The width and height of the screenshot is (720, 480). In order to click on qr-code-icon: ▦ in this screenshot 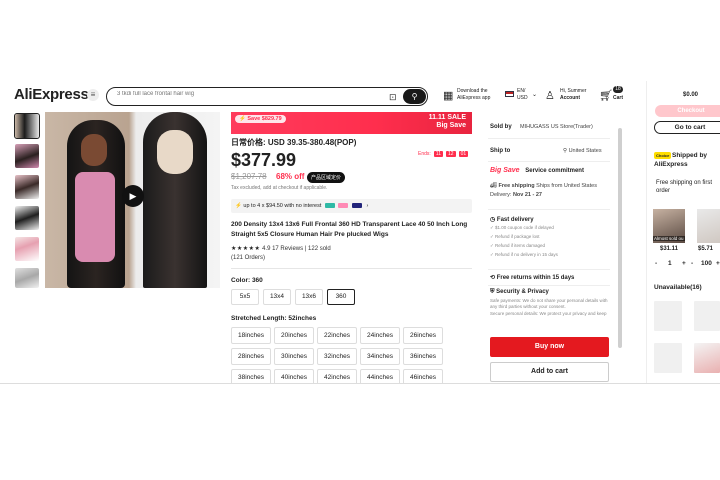, I will do `click(448, 95)`.